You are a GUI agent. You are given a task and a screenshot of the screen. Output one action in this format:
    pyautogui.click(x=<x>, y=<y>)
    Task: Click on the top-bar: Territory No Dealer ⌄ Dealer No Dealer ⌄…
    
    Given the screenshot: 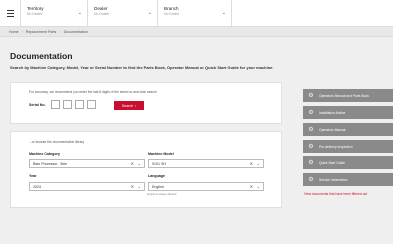 What is the action you would take?
    pyautogui.click(x=196, y=13)
    